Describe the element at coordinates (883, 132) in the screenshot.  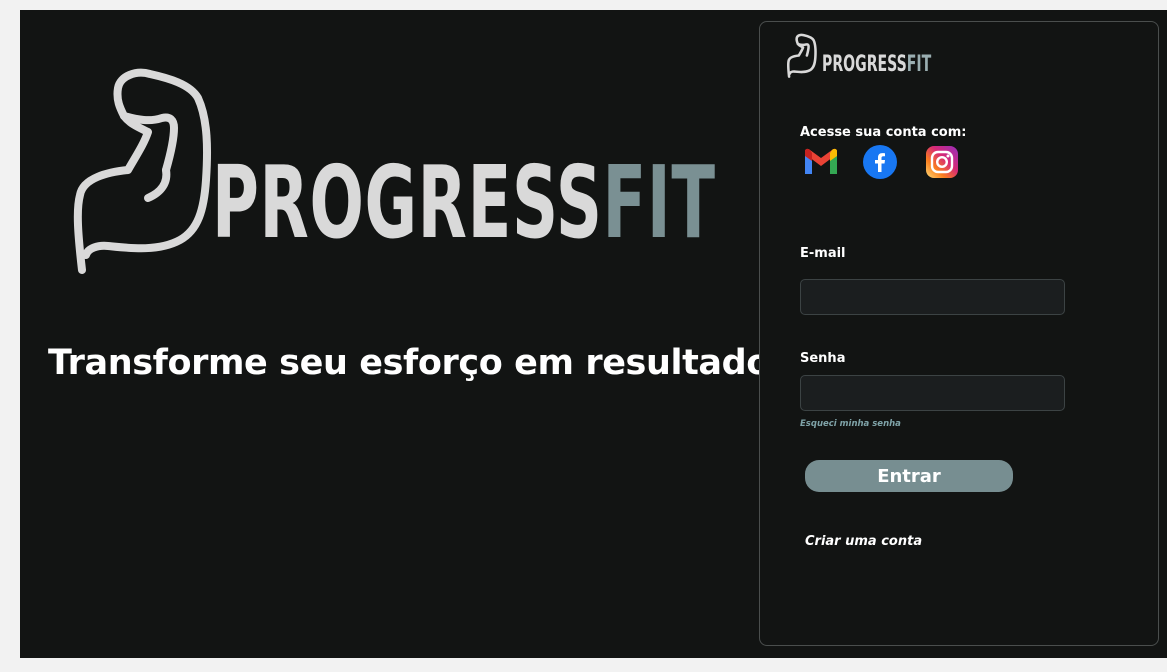
I see `social-login-label: Acesse sua conta com:` at that location.